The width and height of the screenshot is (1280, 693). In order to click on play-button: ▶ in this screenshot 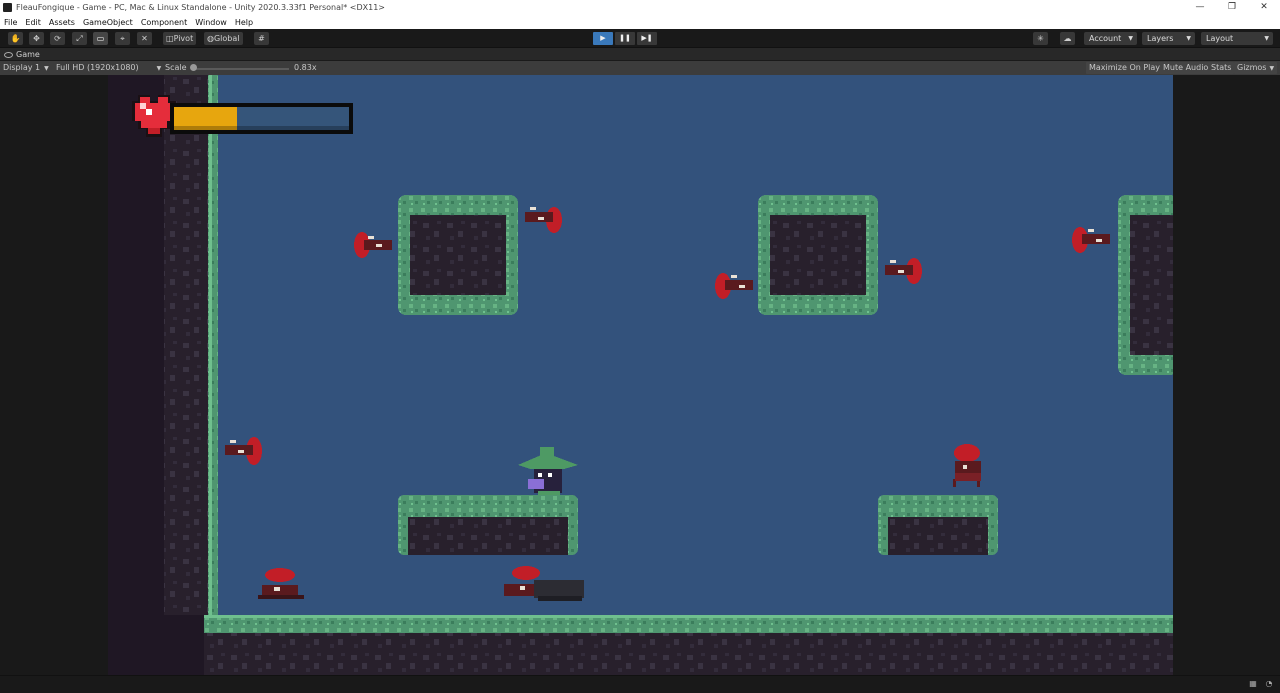, I will do `click(603, 38)`.